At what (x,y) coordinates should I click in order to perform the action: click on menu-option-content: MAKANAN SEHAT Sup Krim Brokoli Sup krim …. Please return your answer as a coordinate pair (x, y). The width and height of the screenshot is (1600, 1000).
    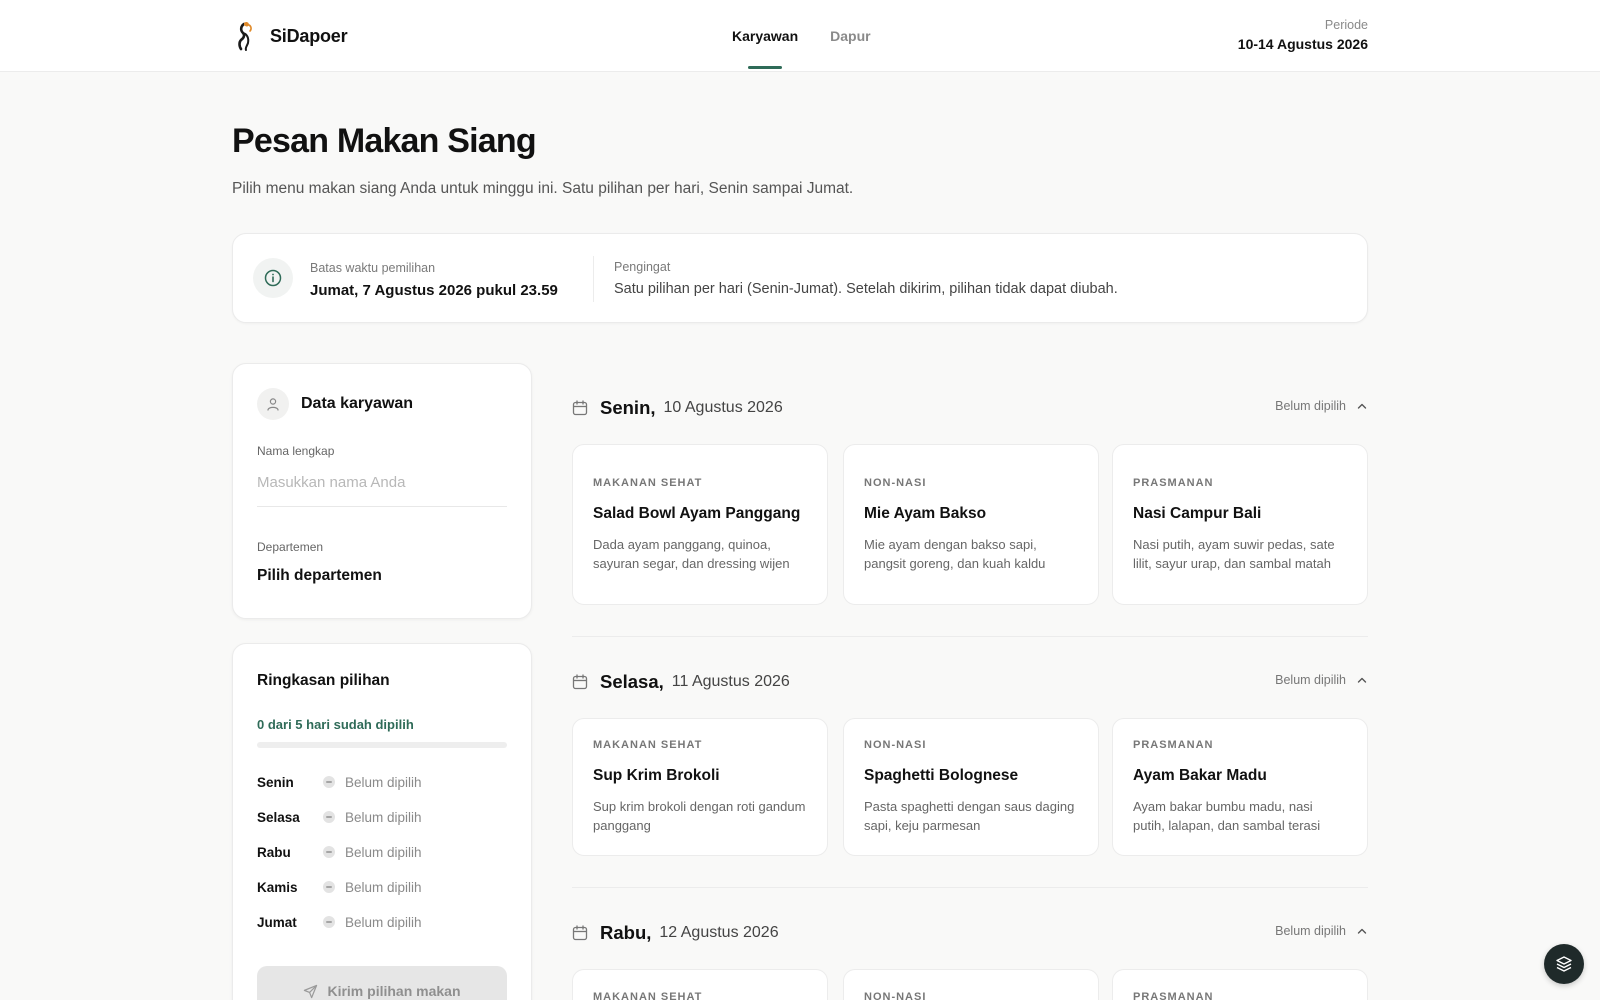
    Looking at the image, I should click on (700, 787).